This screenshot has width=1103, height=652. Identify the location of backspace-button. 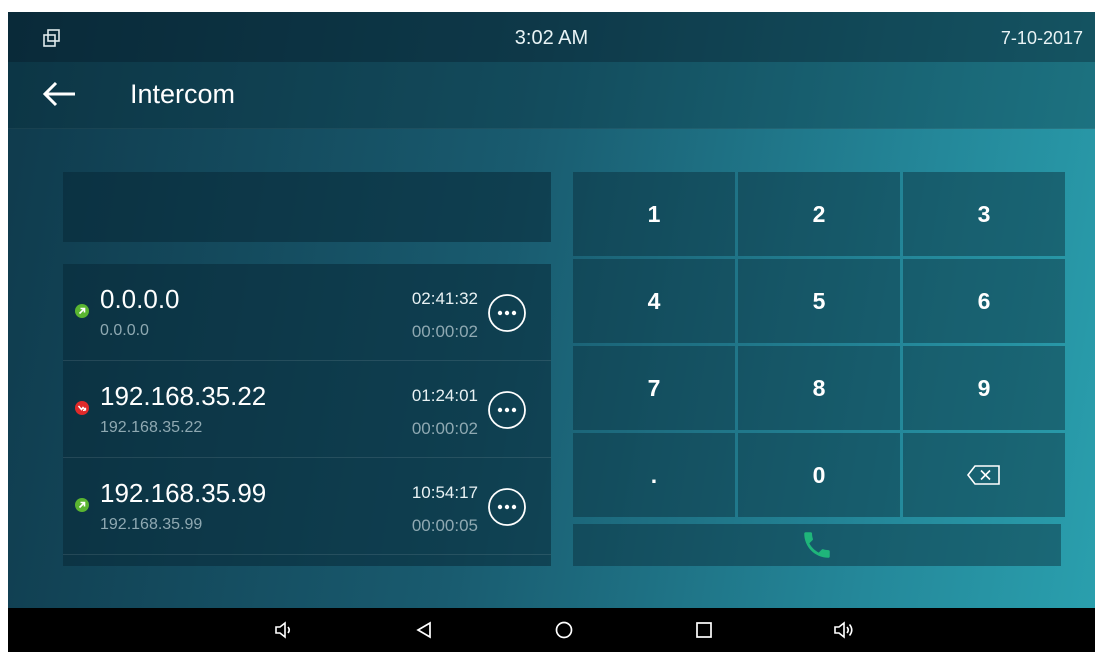
(984, 475).